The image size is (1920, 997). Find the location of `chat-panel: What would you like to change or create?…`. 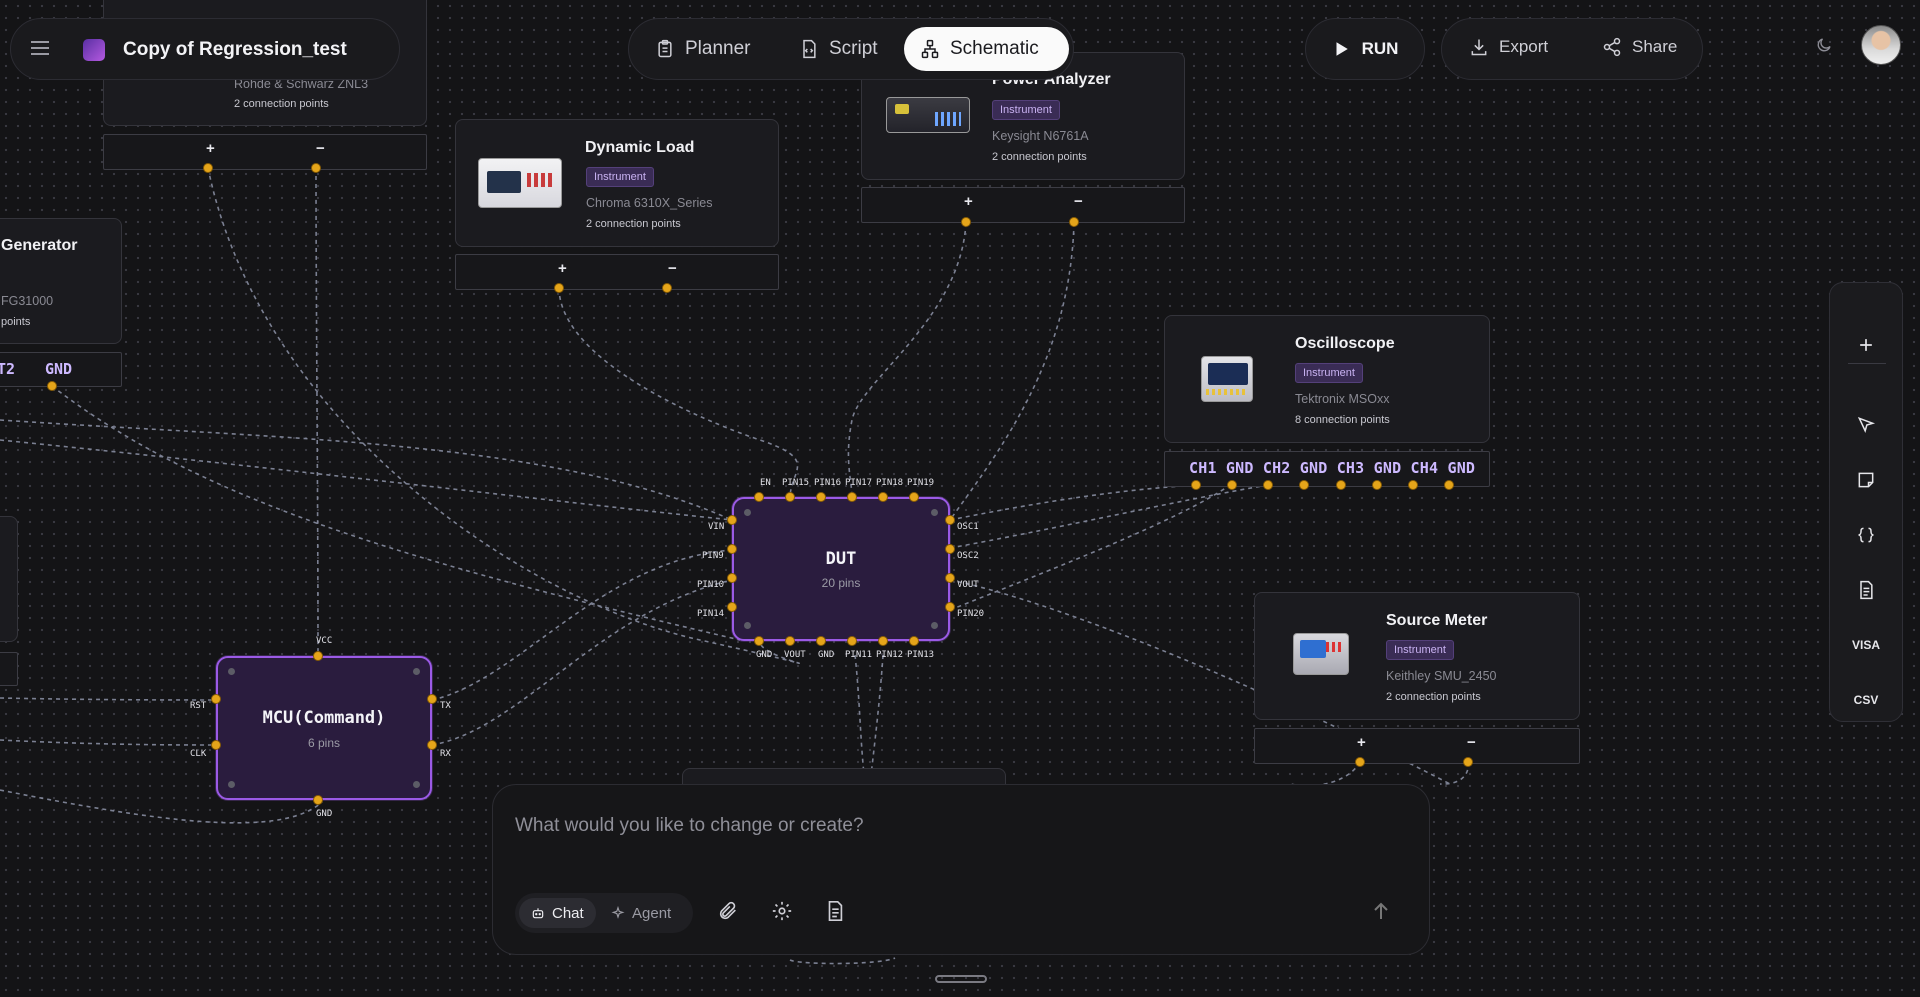

chat-panel: What would you like to change or create?… is located at coordinates (961, 869).